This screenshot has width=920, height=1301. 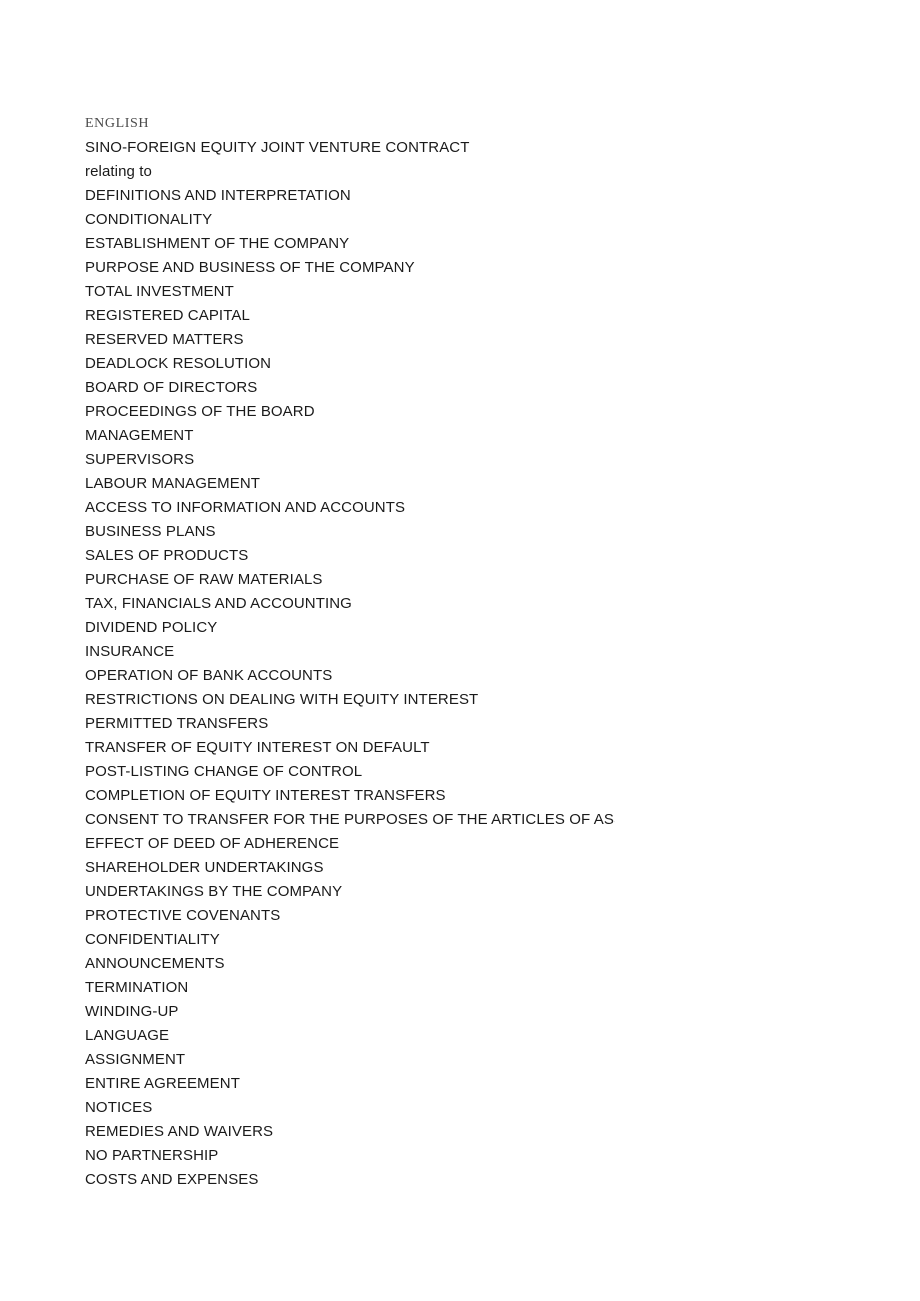 I want to click on contents-entry: UNDERTAKINGS BY THE COMPANY, so click(x=214, y=891).